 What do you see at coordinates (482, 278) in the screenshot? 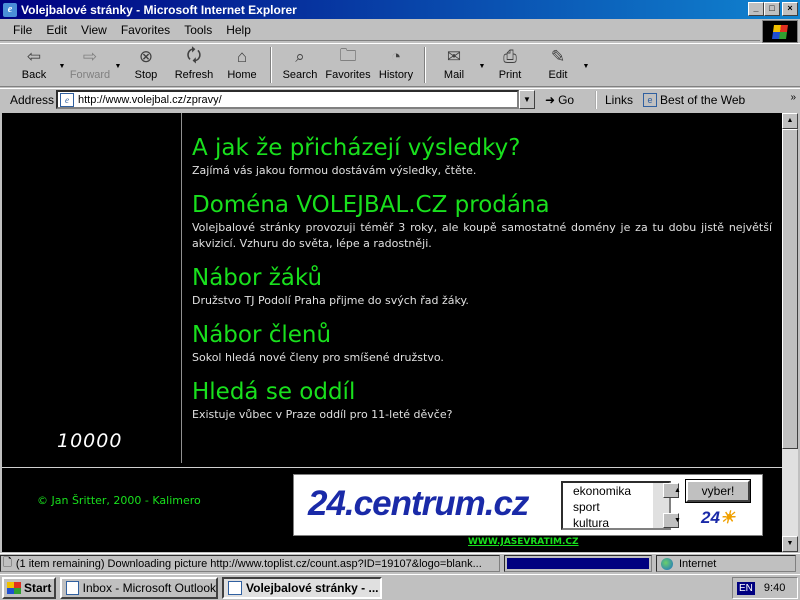
I see `news-title: Nábor žáků` at bounding box center [482, 278].